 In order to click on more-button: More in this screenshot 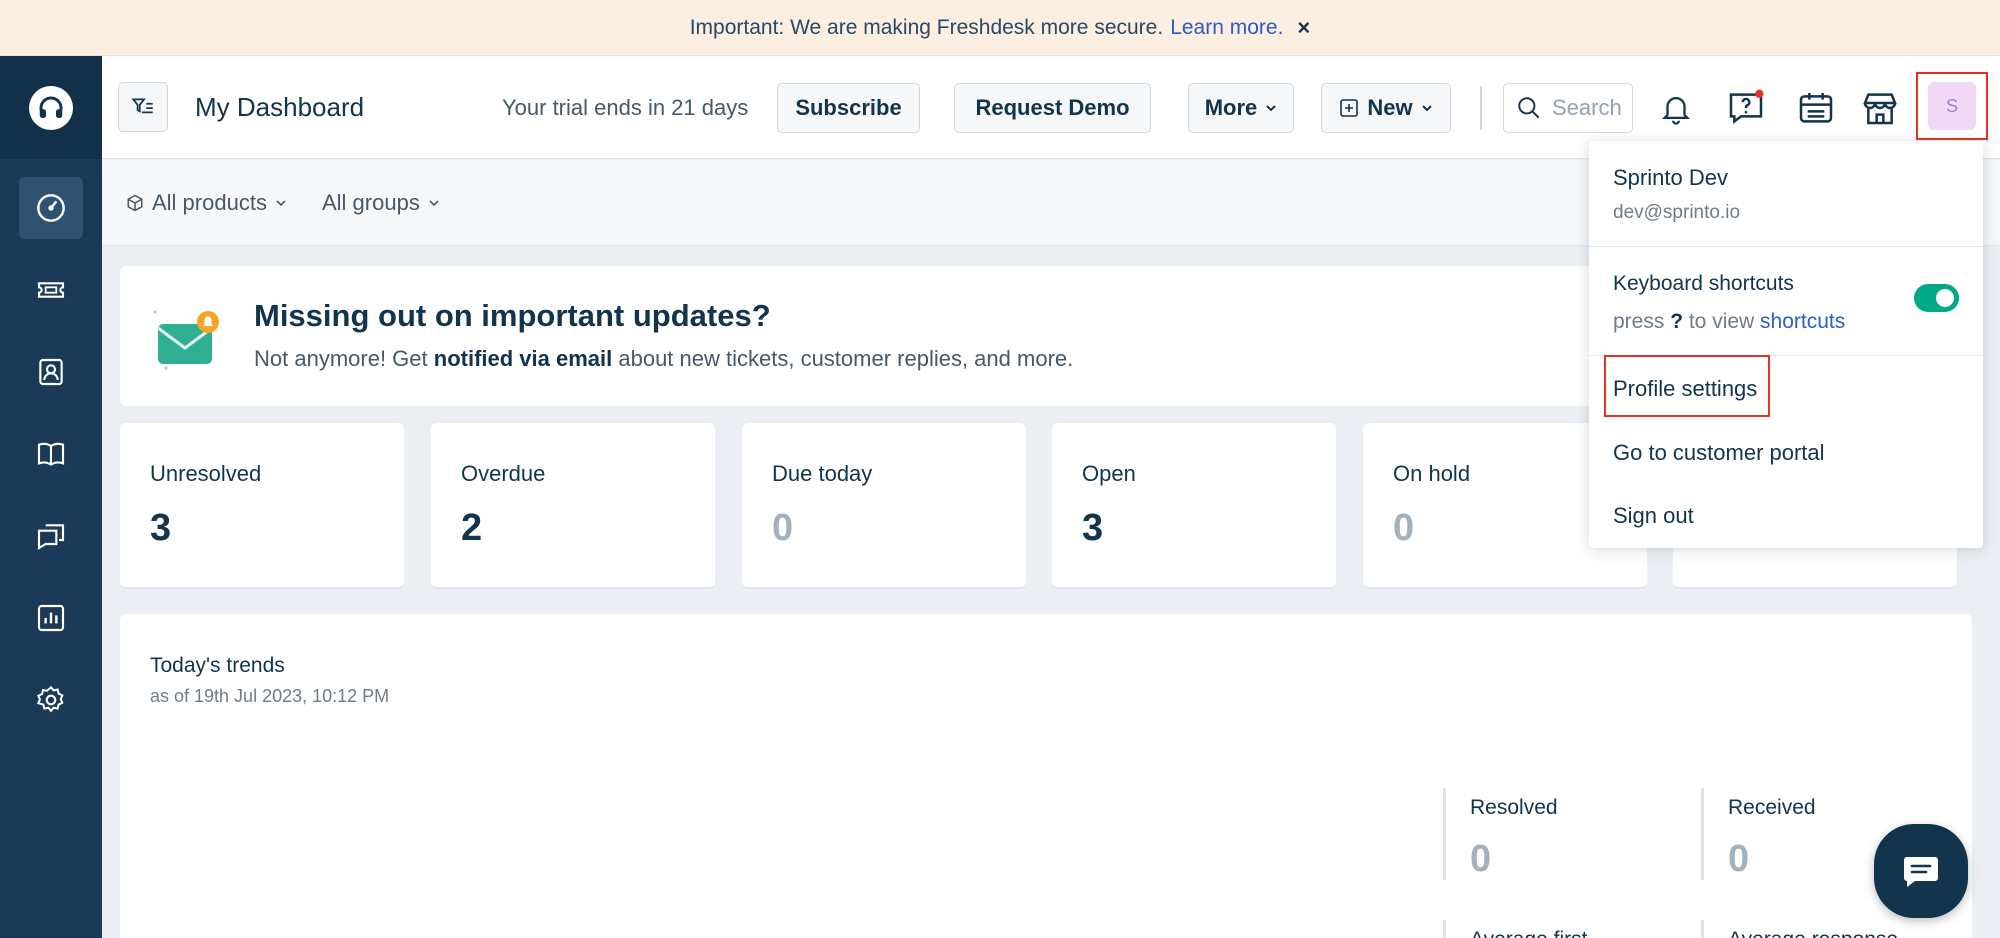, I will do `click(1241, 108)`.